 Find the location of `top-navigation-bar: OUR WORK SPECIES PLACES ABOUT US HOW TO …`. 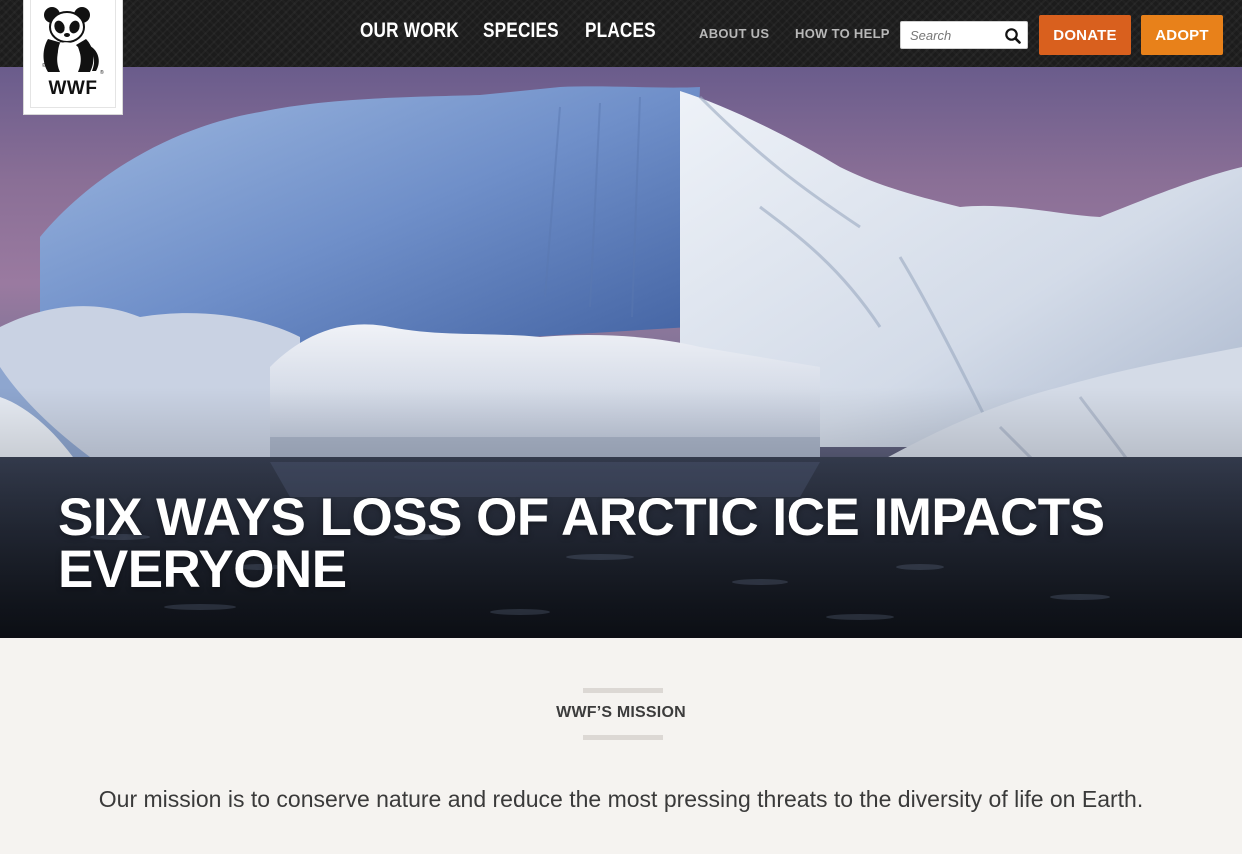

top-navigation-bar: OUR WORK SPECIES PLACES ABOUT US HOW TO … is located at coordinates (621, 33).